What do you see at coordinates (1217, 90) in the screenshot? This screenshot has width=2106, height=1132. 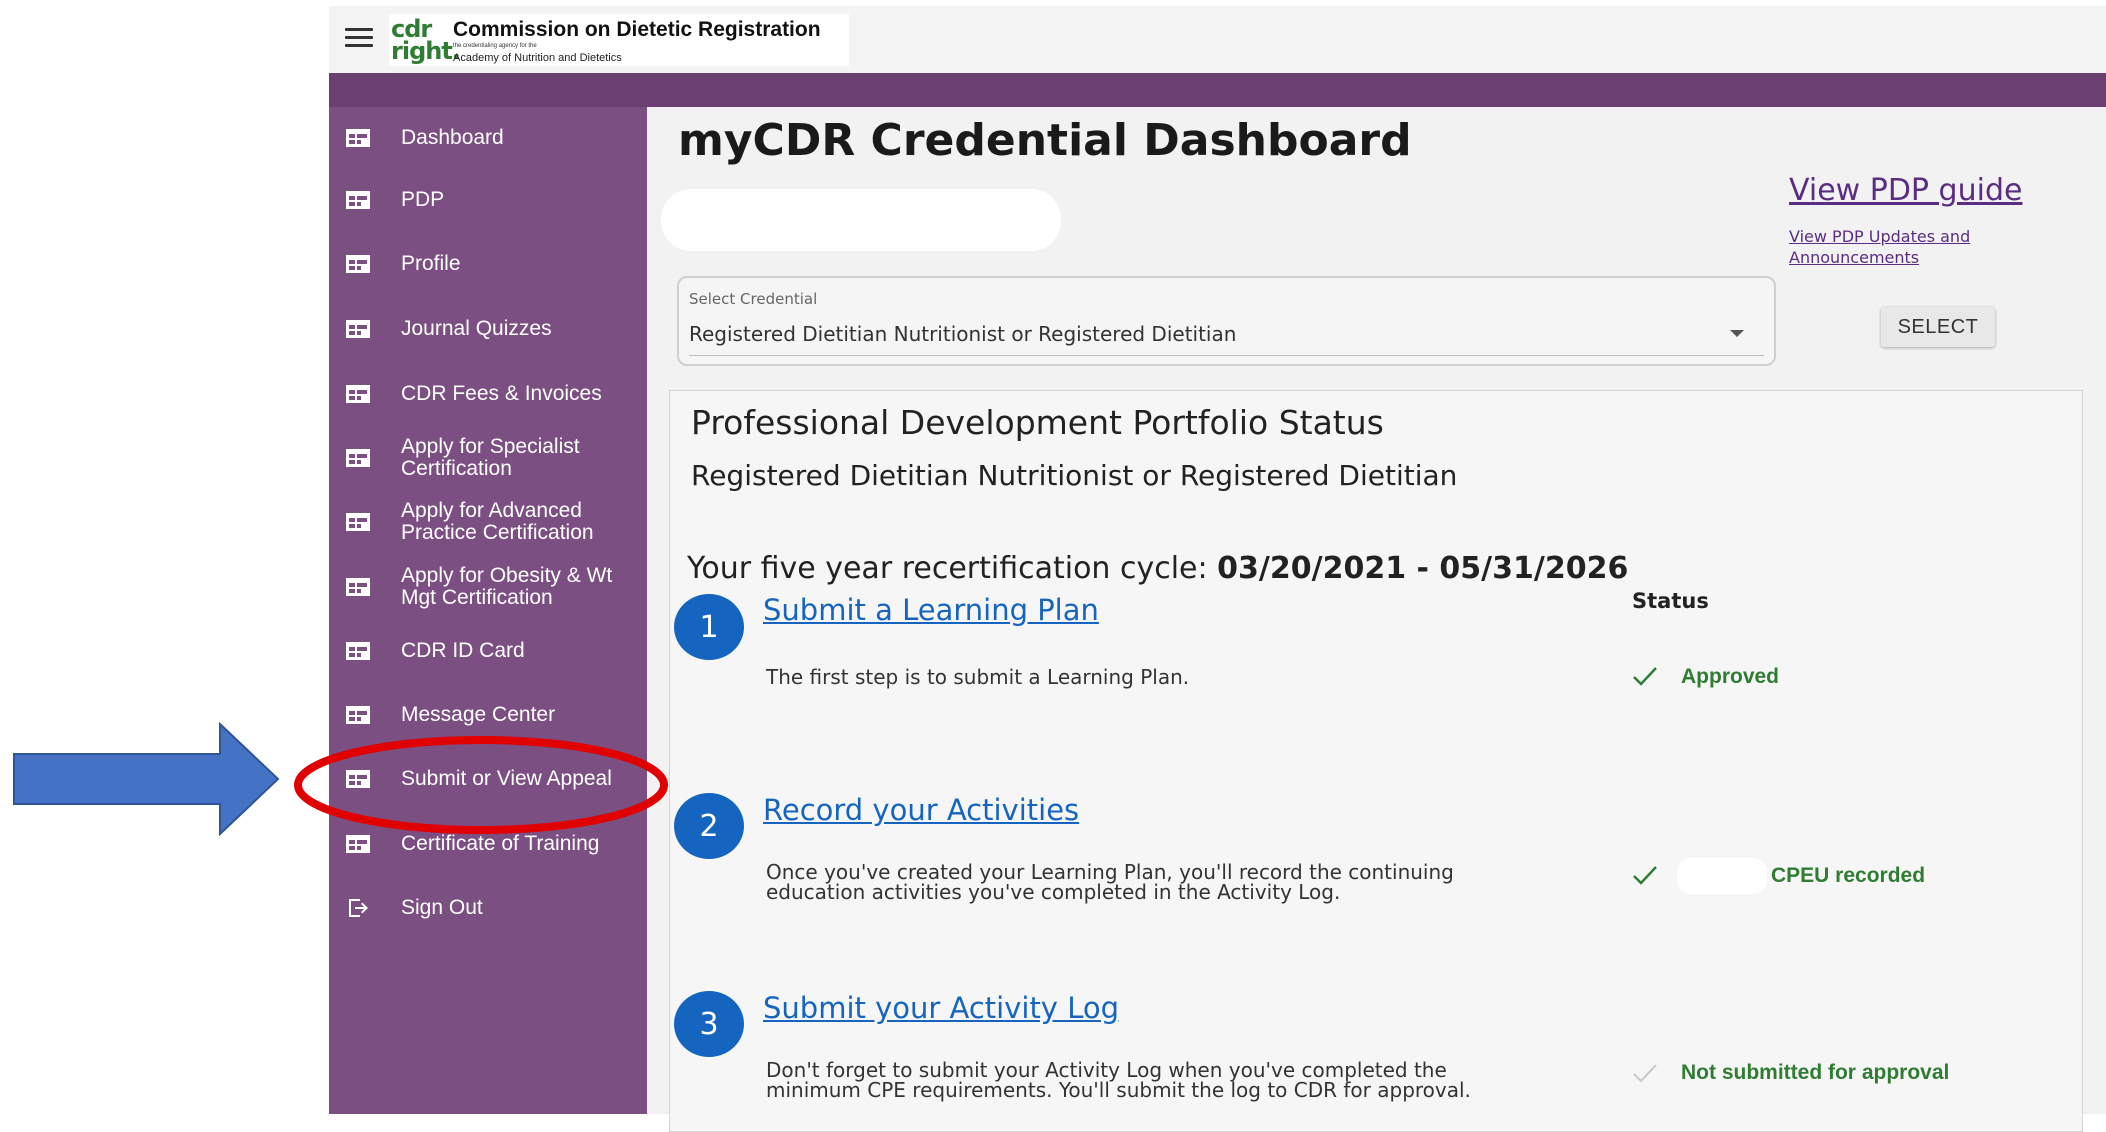 I see `purple-banner` at bounding box center [1217, 90].